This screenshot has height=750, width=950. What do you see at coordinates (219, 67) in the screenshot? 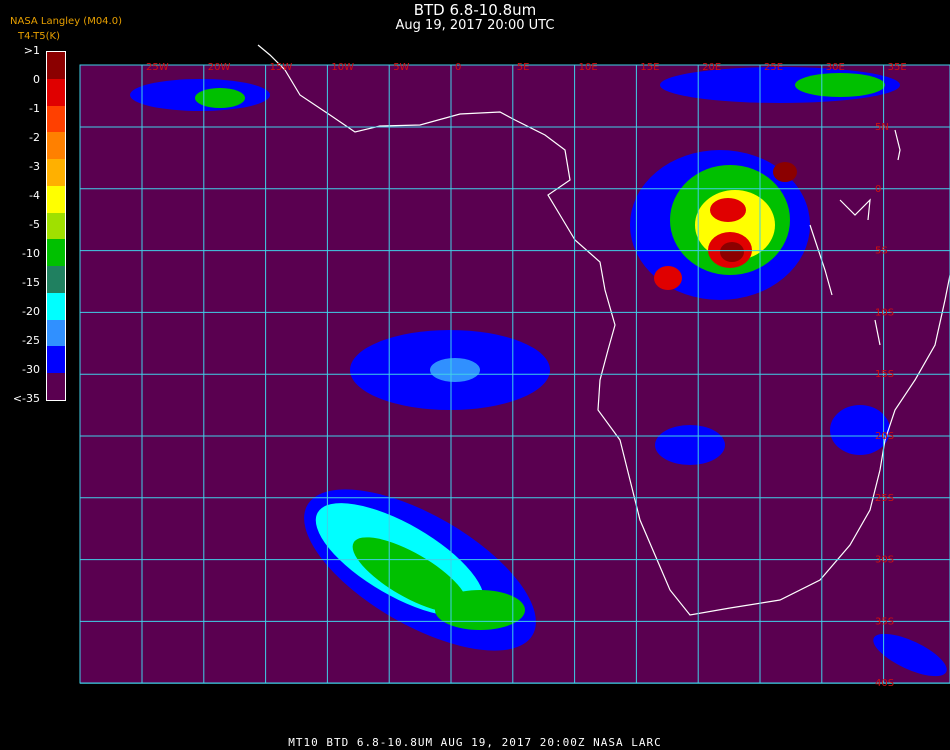
I see `longitude-label: 20W` at bounding box center [219, 67].